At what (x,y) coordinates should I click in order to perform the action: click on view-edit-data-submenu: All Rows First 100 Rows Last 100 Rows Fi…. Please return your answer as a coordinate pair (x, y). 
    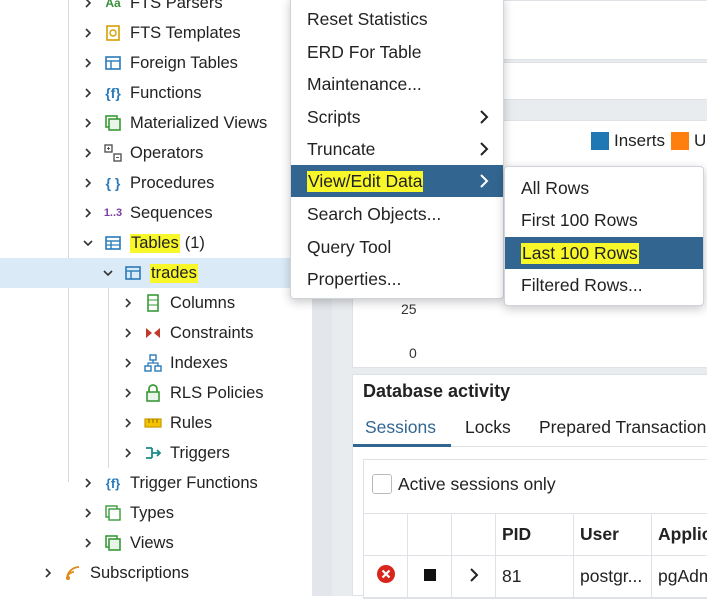
    Looking at the image, I should click on (604, 236).